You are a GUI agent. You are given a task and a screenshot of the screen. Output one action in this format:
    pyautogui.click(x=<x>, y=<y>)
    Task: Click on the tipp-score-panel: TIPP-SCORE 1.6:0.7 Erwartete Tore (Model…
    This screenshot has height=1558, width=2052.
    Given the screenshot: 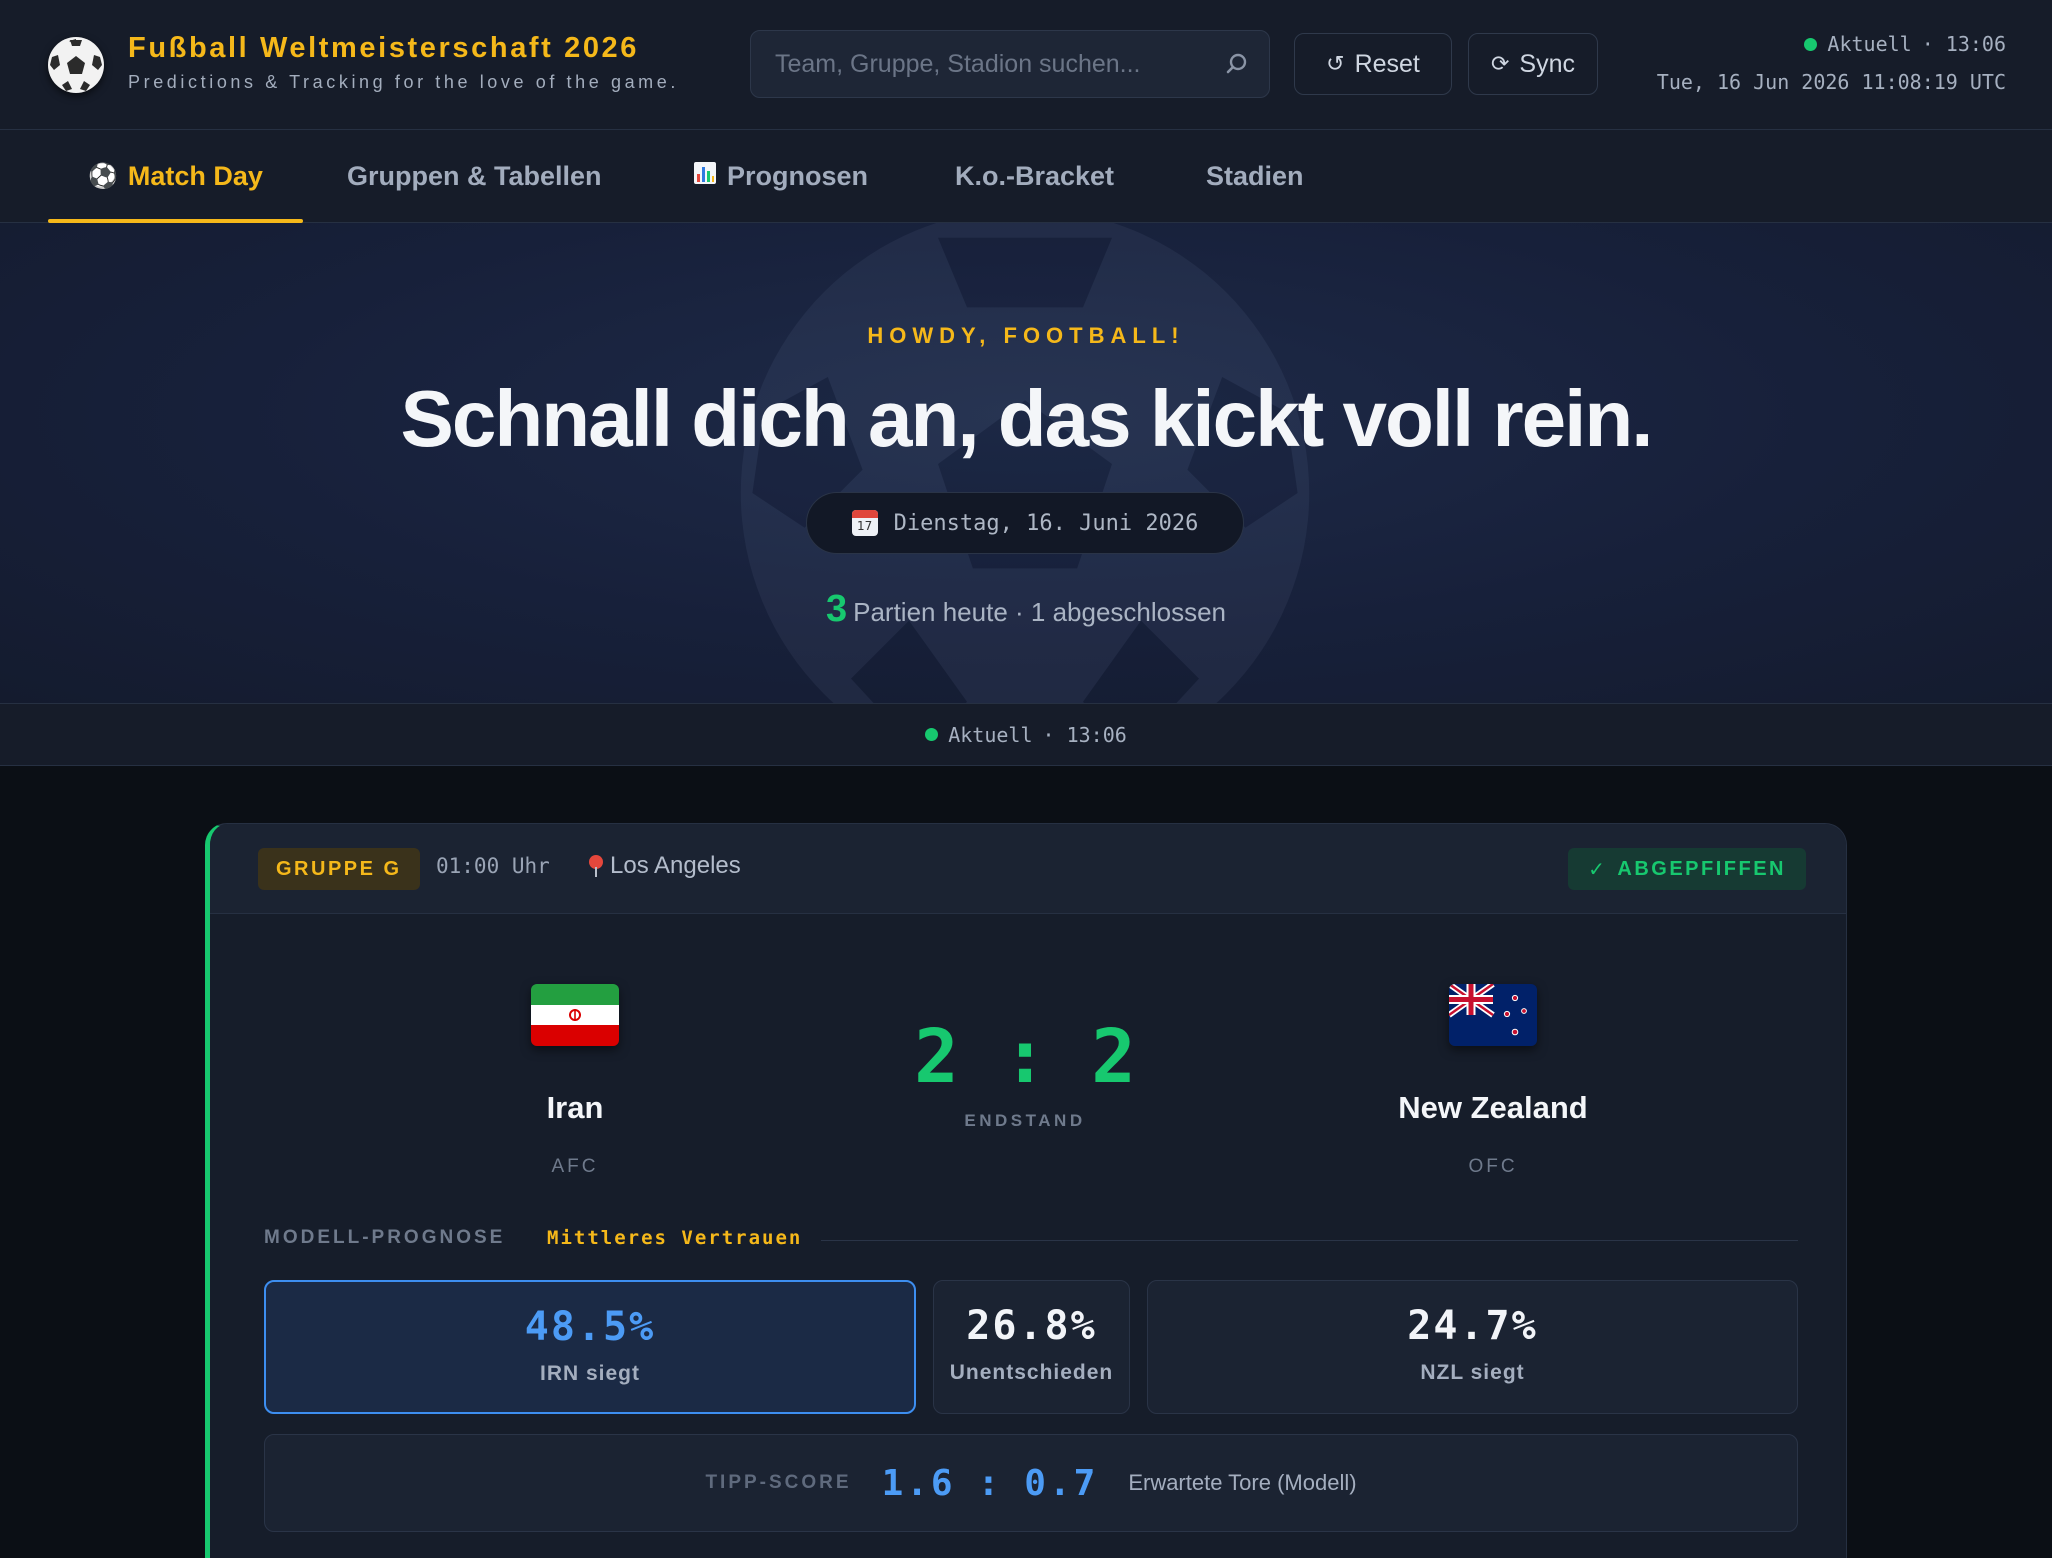 What is the action you would take?
    pyautogui.click(x=1031, y=1483)
    